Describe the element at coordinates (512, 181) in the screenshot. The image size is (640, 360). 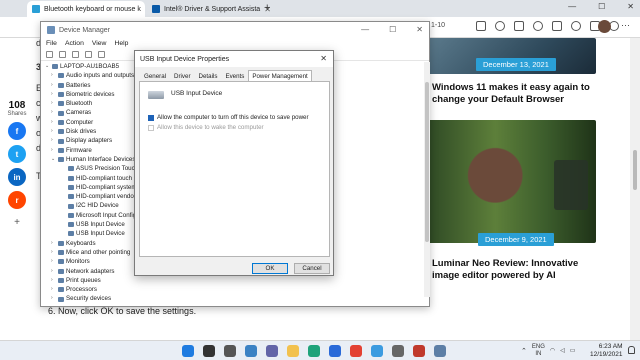
I see `article-thumbnail` at that location.